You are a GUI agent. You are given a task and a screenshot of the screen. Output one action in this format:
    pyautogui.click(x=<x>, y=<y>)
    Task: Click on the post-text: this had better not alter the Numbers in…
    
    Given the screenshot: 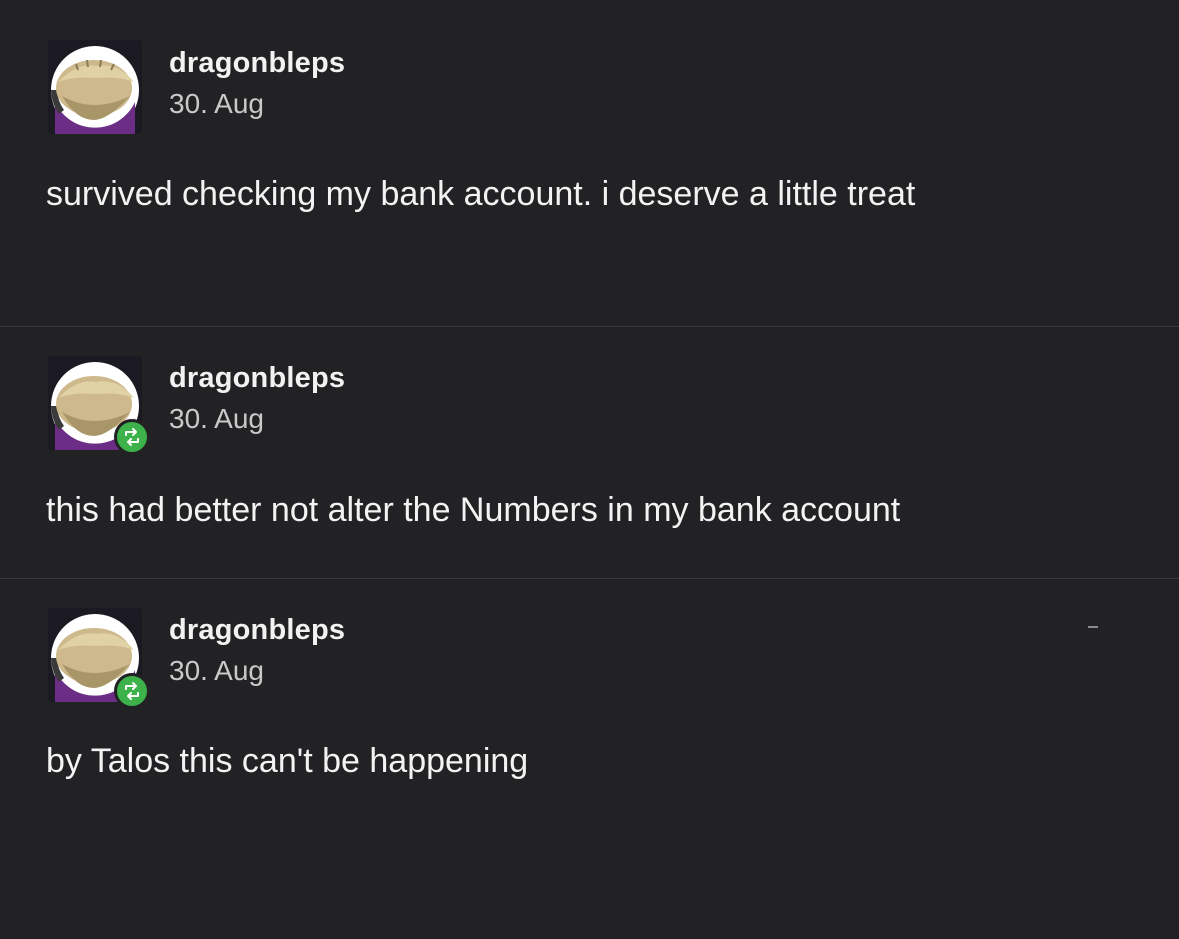 What is the action you would take?
    pyautogui.click(x=473, y=510)
    